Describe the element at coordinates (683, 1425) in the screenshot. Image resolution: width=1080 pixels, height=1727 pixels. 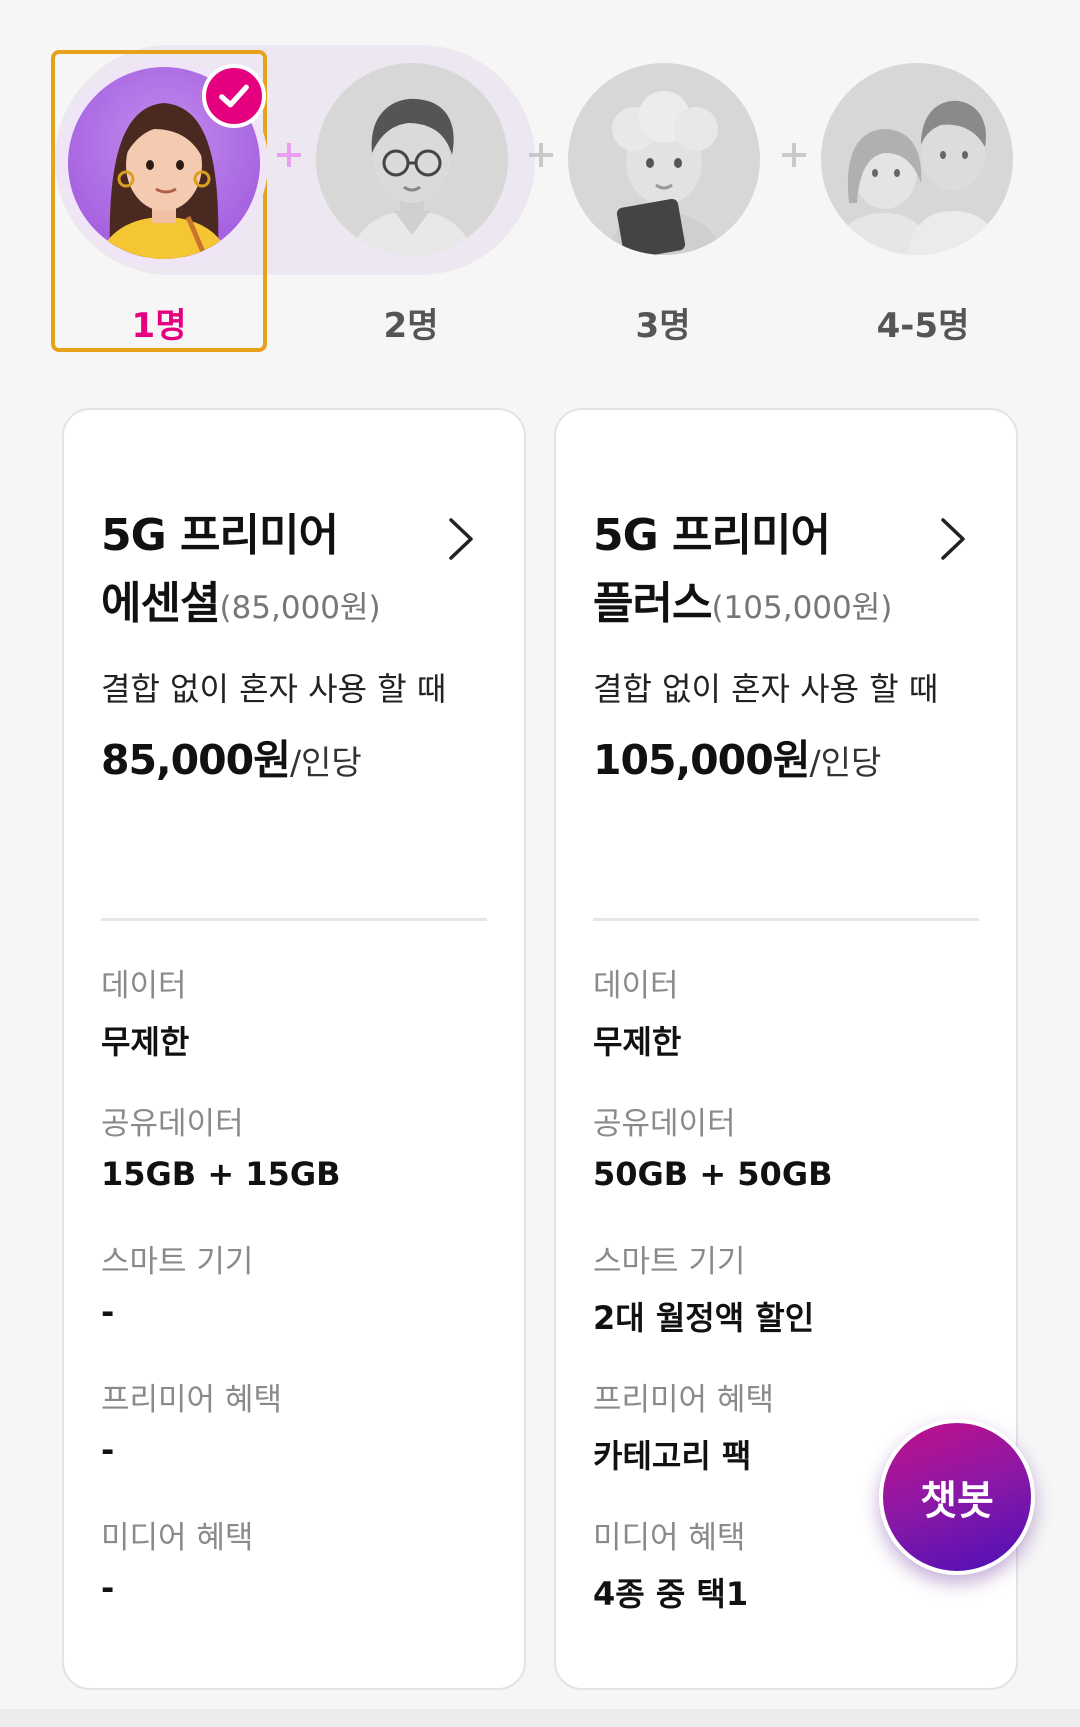
I see `feature-premier-benefit: 프리미어 혜택 카테고리 팩` at that location.